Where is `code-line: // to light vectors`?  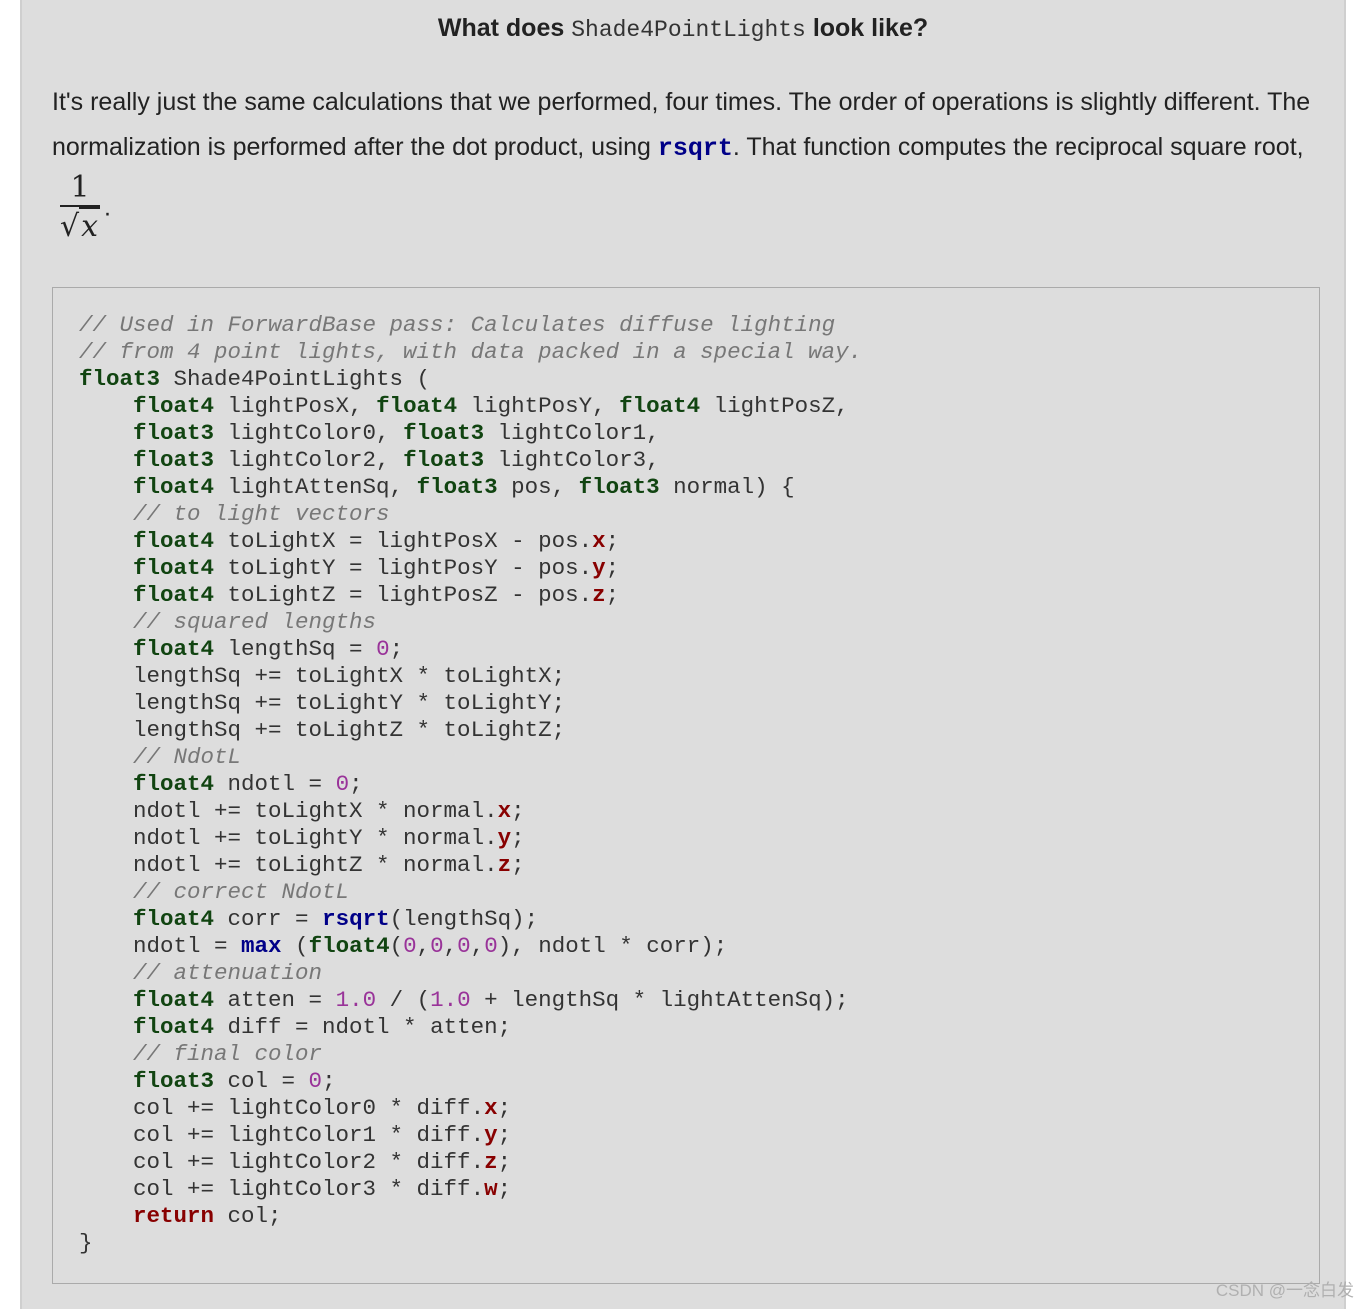 code-line: // to light vectors is located at coordinates (234, 514).